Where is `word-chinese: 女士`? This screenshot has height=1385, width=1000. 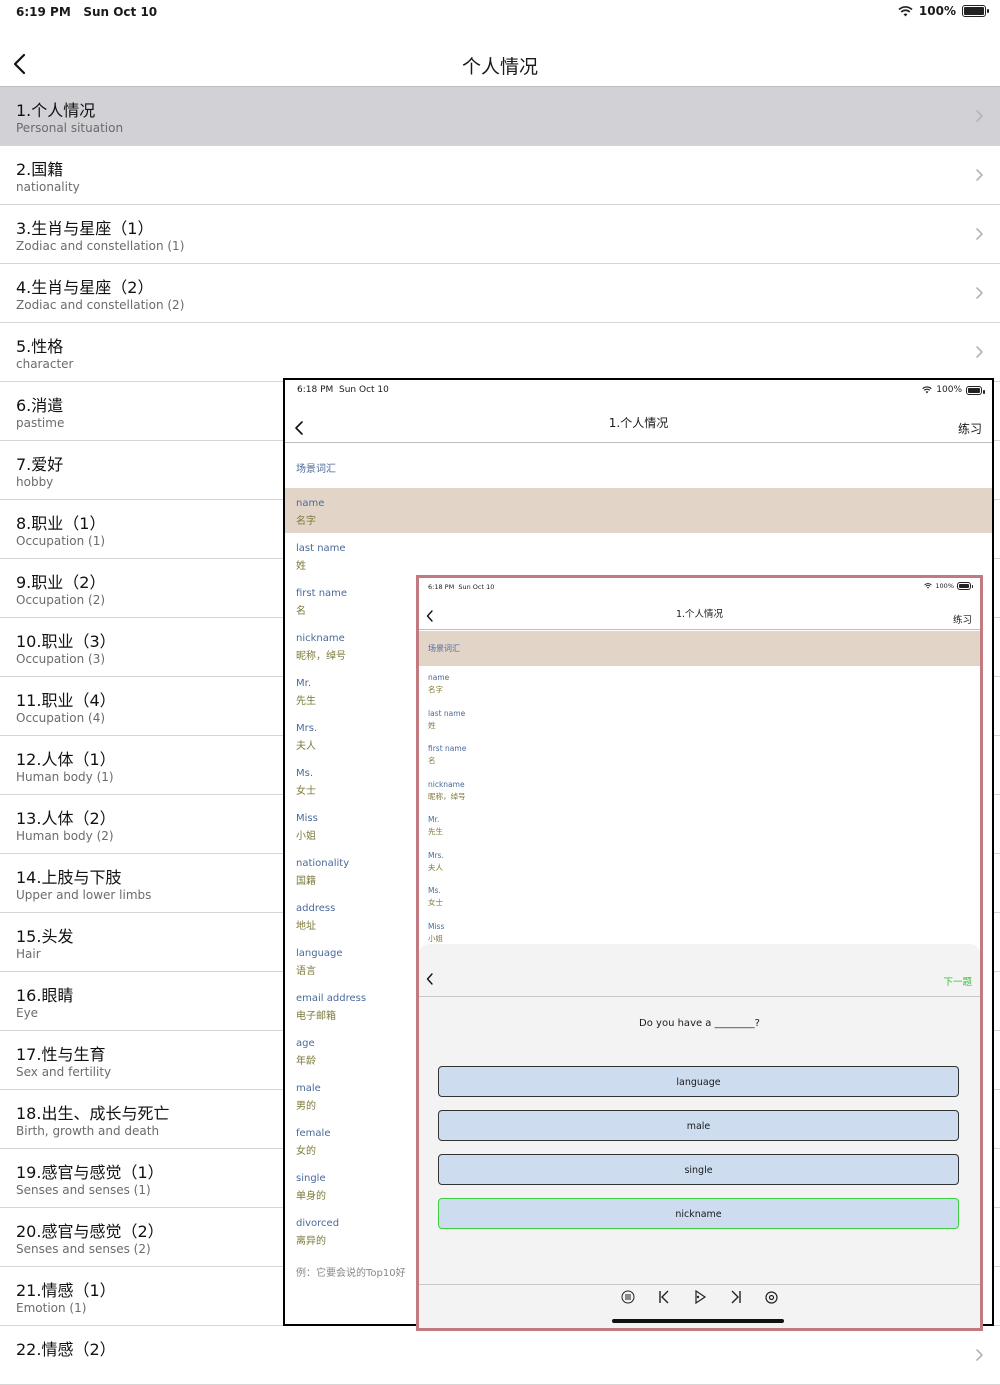 word-chinese: 女士 is located at coordinates (435, 902).